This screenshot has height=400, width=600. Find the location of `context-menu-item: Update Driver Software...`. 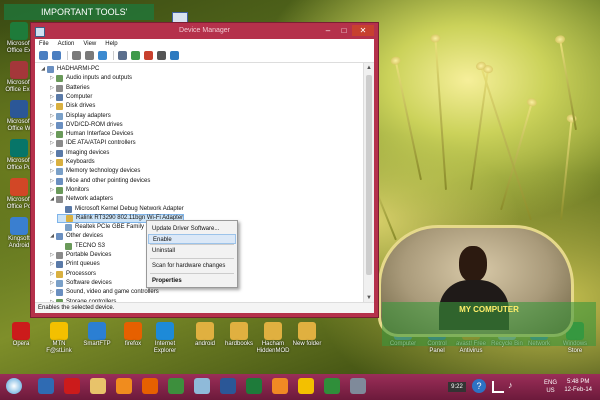

context-menu-item: Update Driver Software... is located at coordinates (192, 229).